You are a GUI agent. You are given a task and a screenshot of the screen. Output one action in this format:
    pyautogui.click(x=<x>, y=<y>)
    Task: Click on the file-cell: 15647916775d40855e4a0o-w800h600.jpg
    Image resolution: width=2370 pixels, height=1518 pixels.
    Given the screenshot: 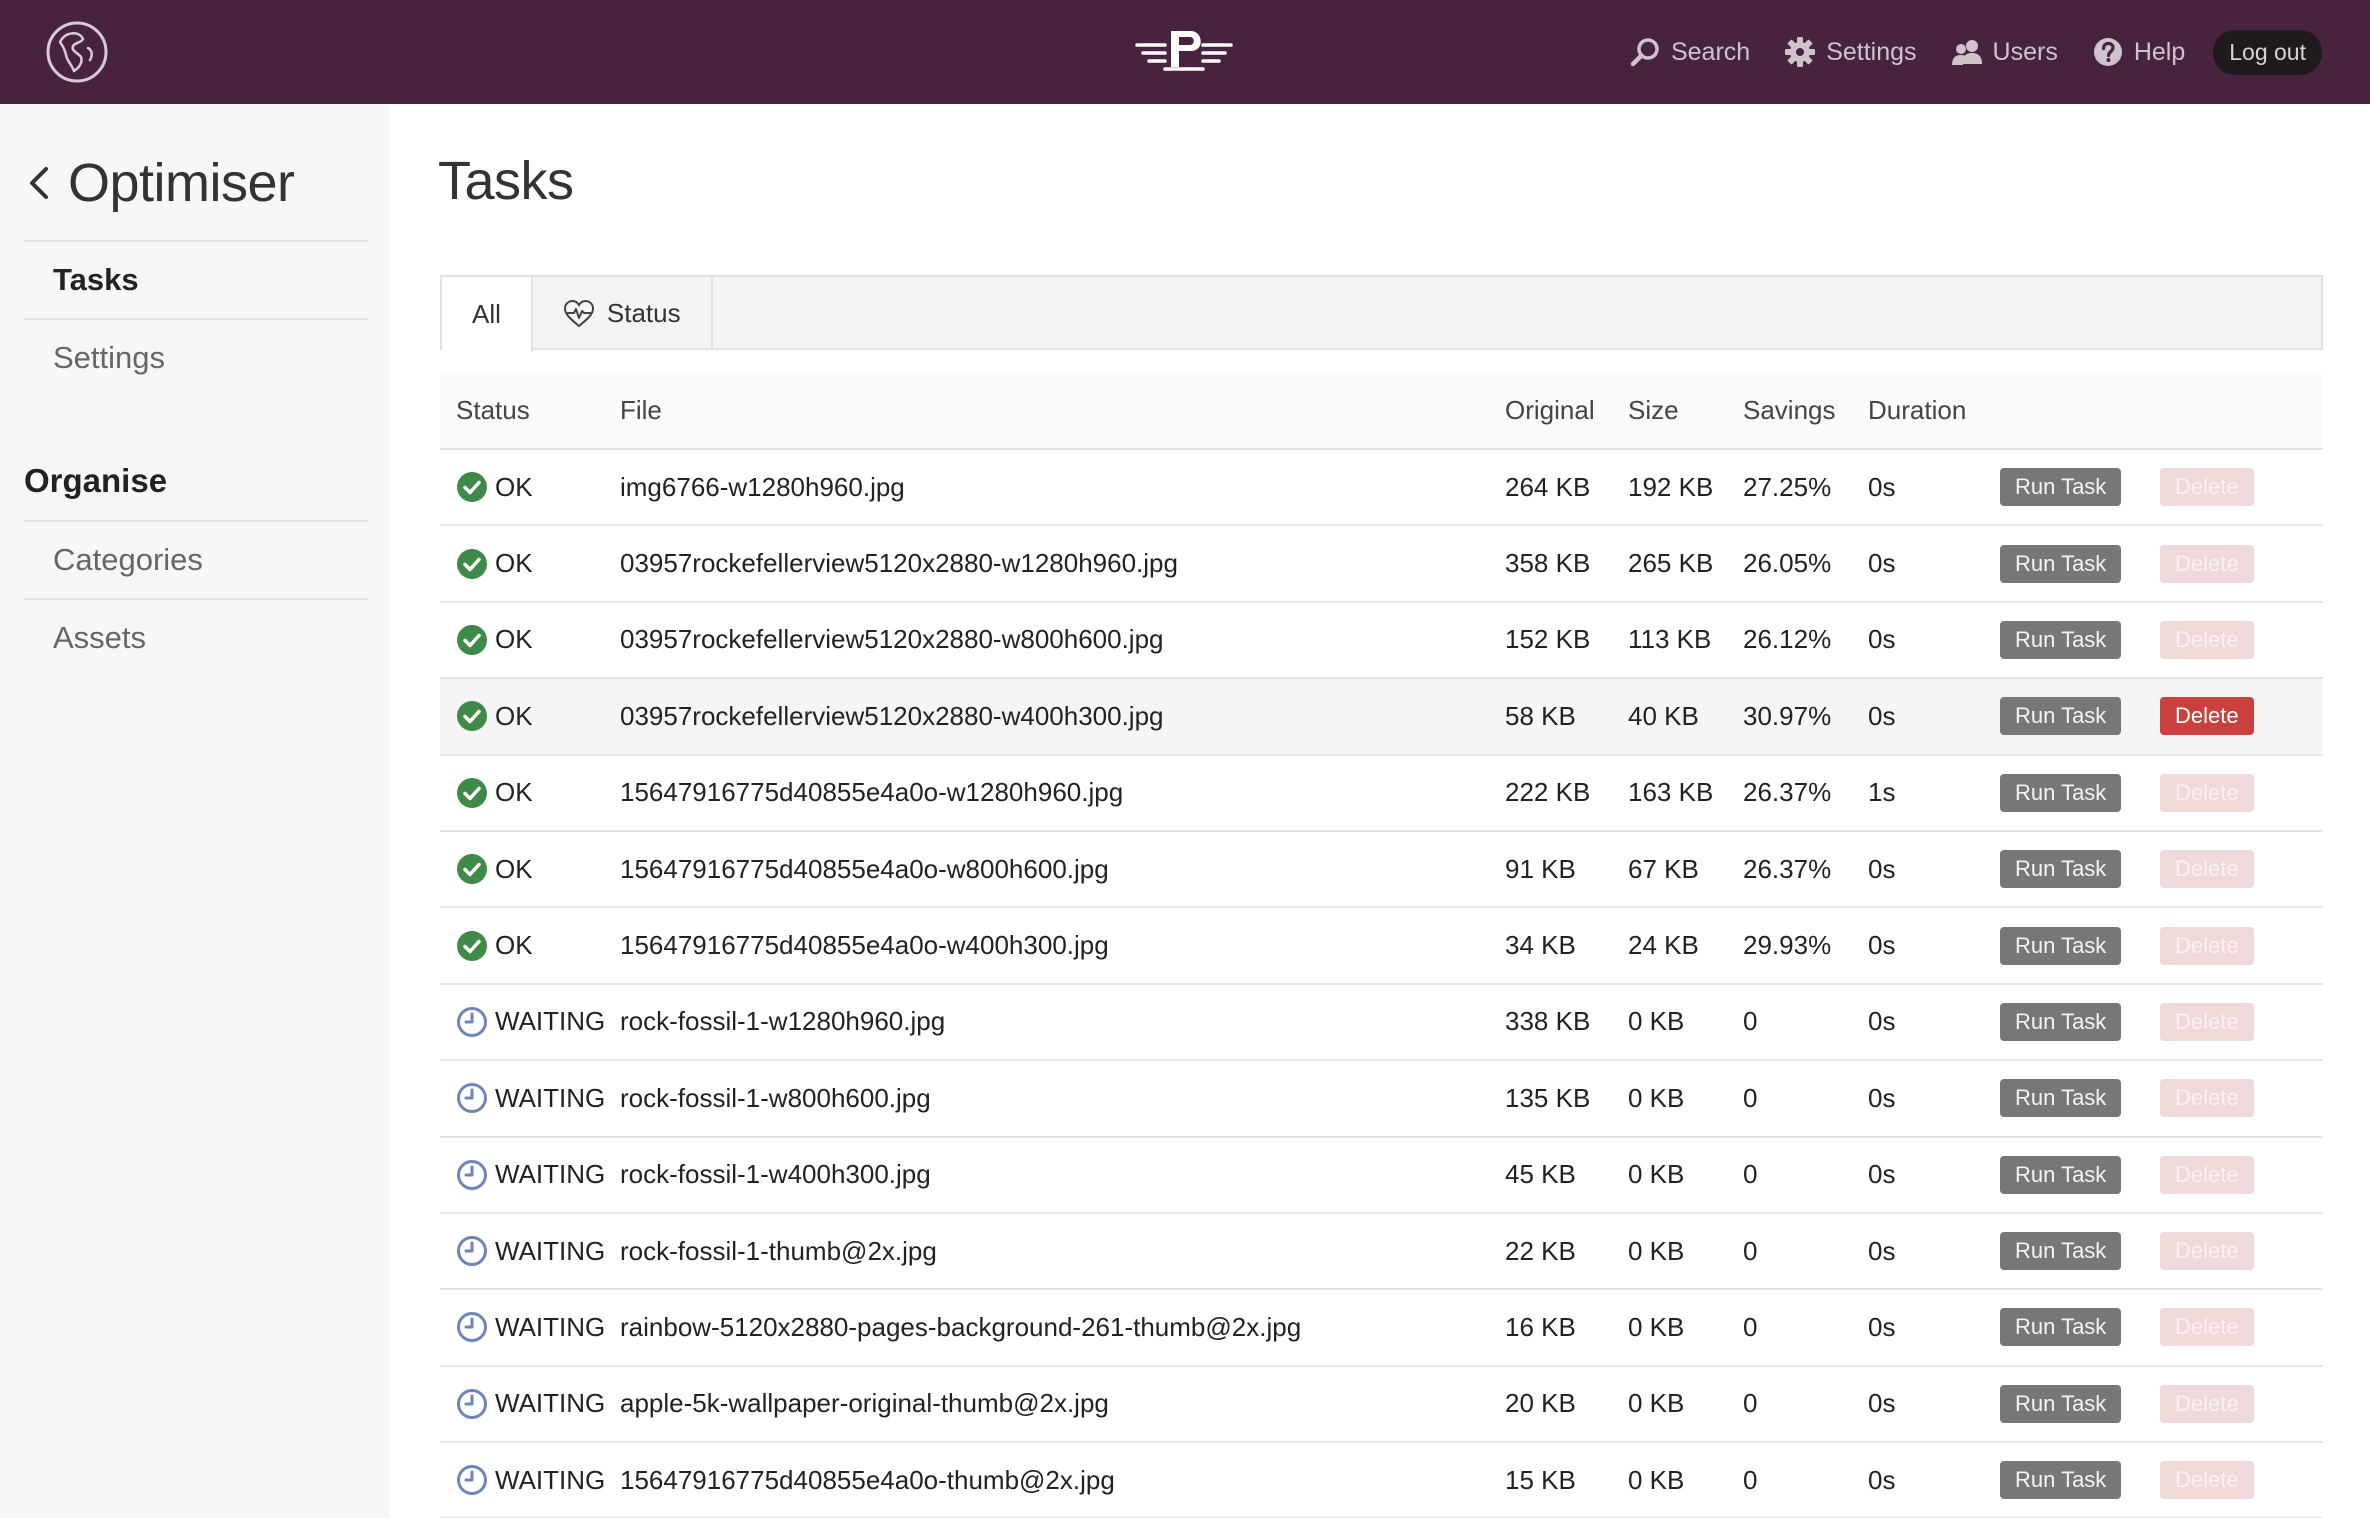 What is the action you would take?
    pyautogui.click(x=864, y=868)
    